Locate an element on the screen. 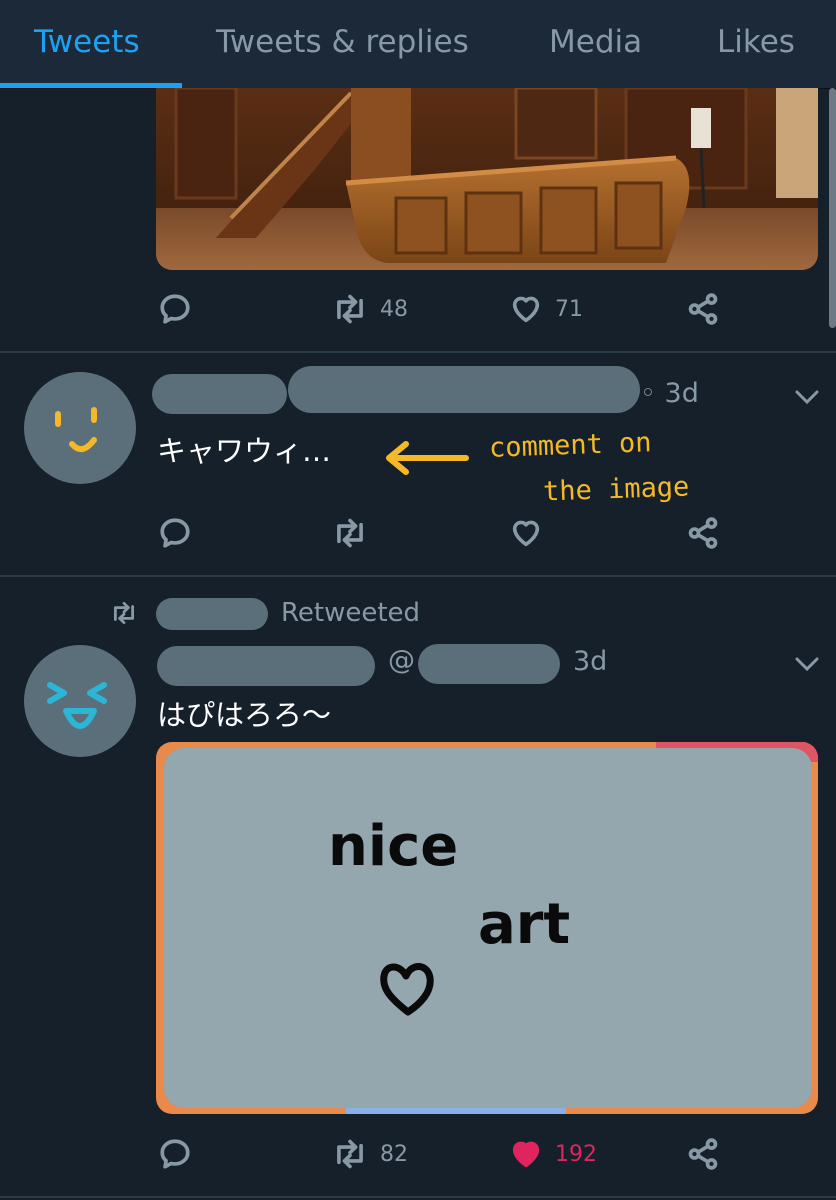 The width and height of the screenshot is (836, 1200). wooden-courtroom-photo is located at coordinates (487, 179).